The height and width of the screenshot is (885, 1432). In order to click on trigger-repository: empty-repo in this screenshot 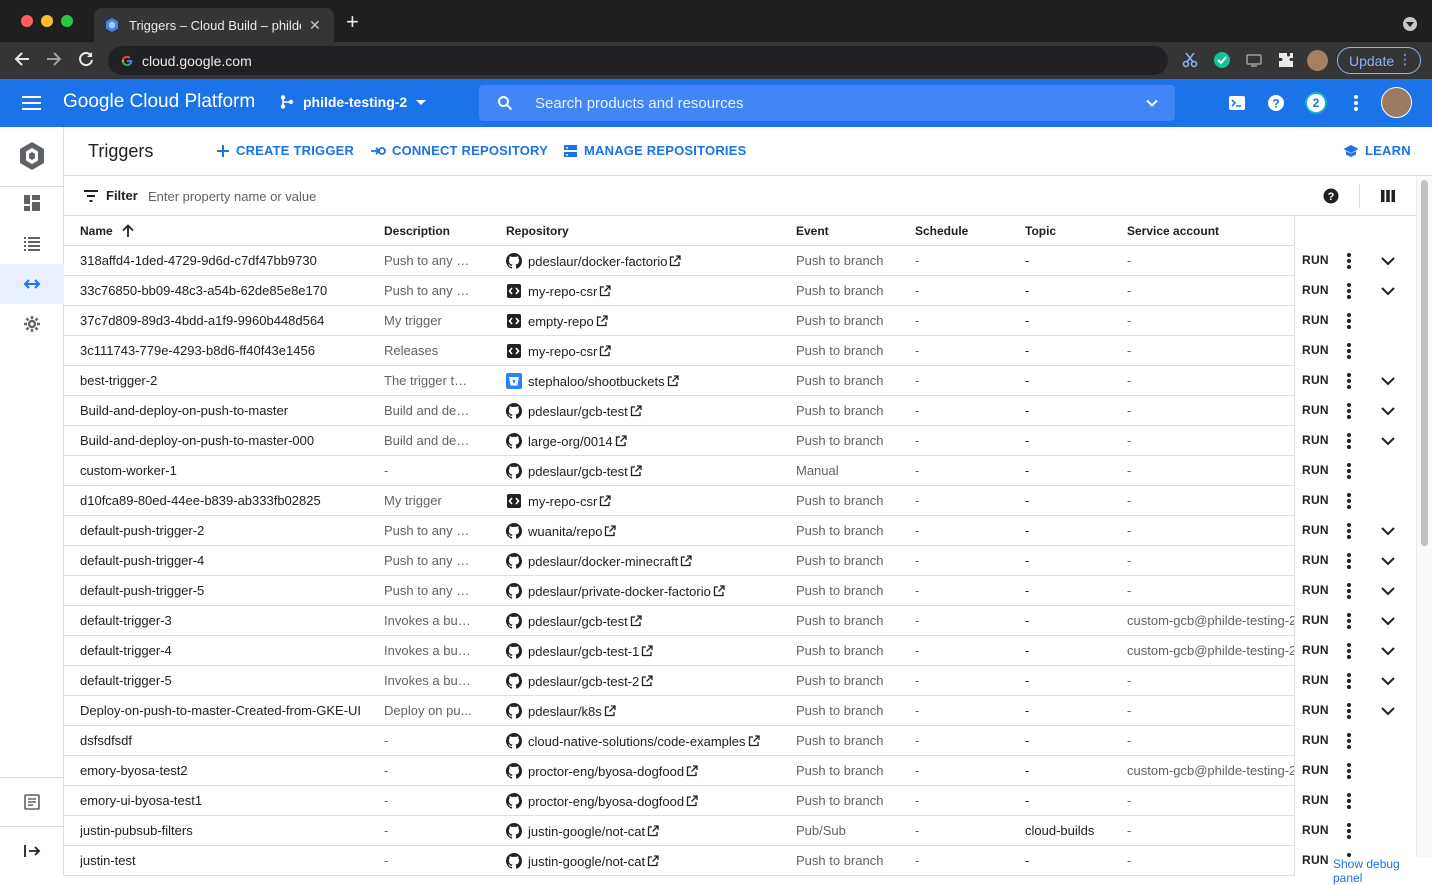, I will do `click(651, 321)`.